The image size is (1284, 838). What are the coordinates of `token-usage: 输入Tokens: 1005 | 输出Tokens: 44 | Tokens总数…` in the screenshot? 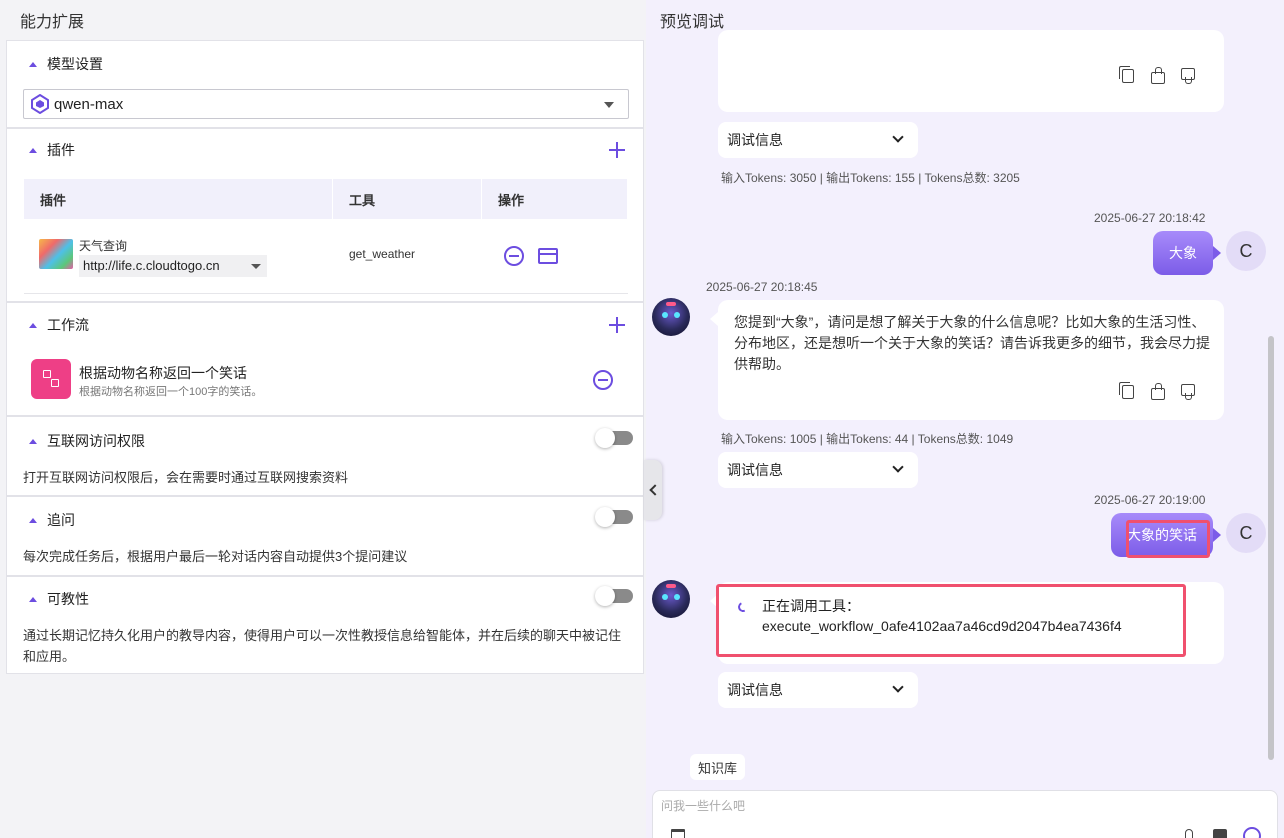 It's located at (867, 439).